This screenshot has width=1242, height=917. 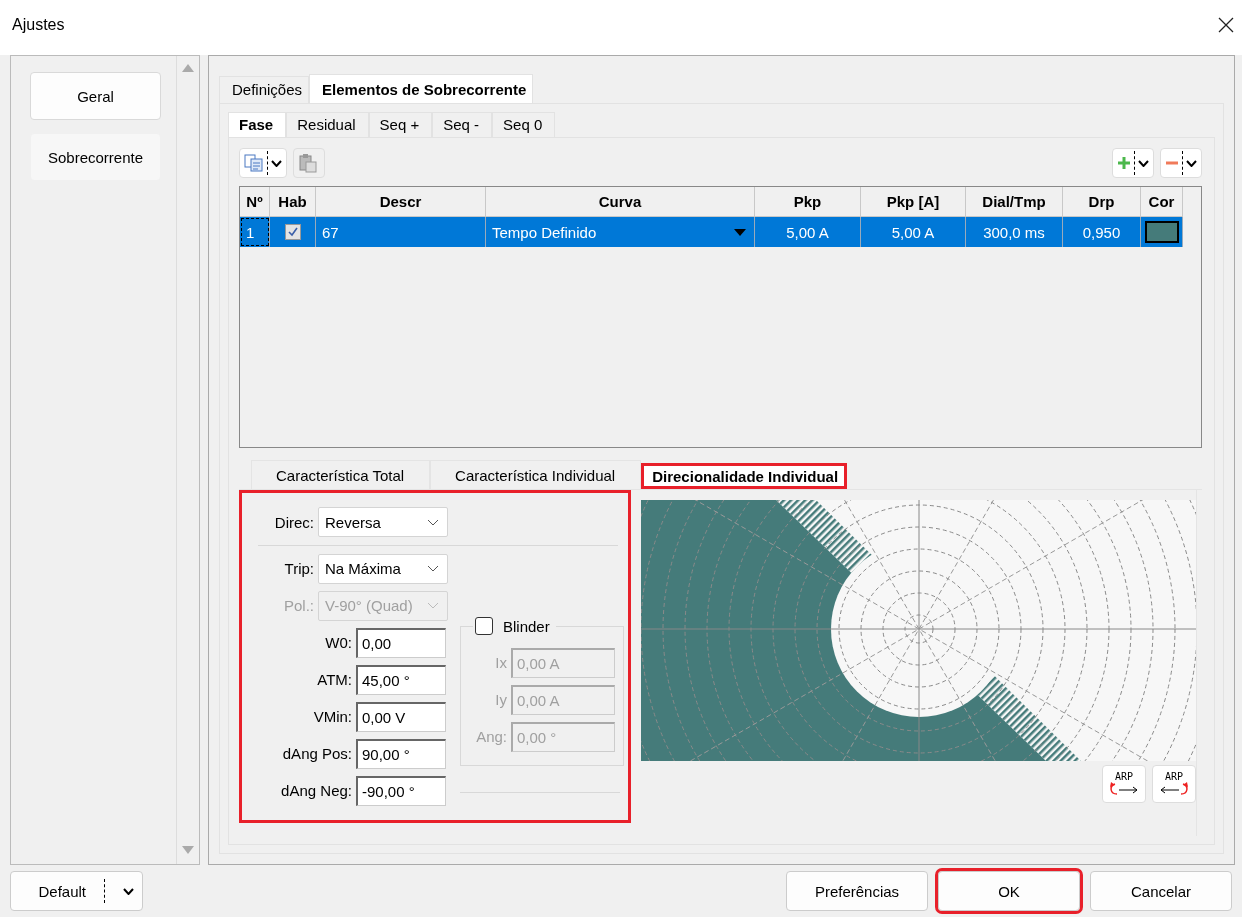 I want to click on table-cell: 0,950, so click(x=1102, y=232).